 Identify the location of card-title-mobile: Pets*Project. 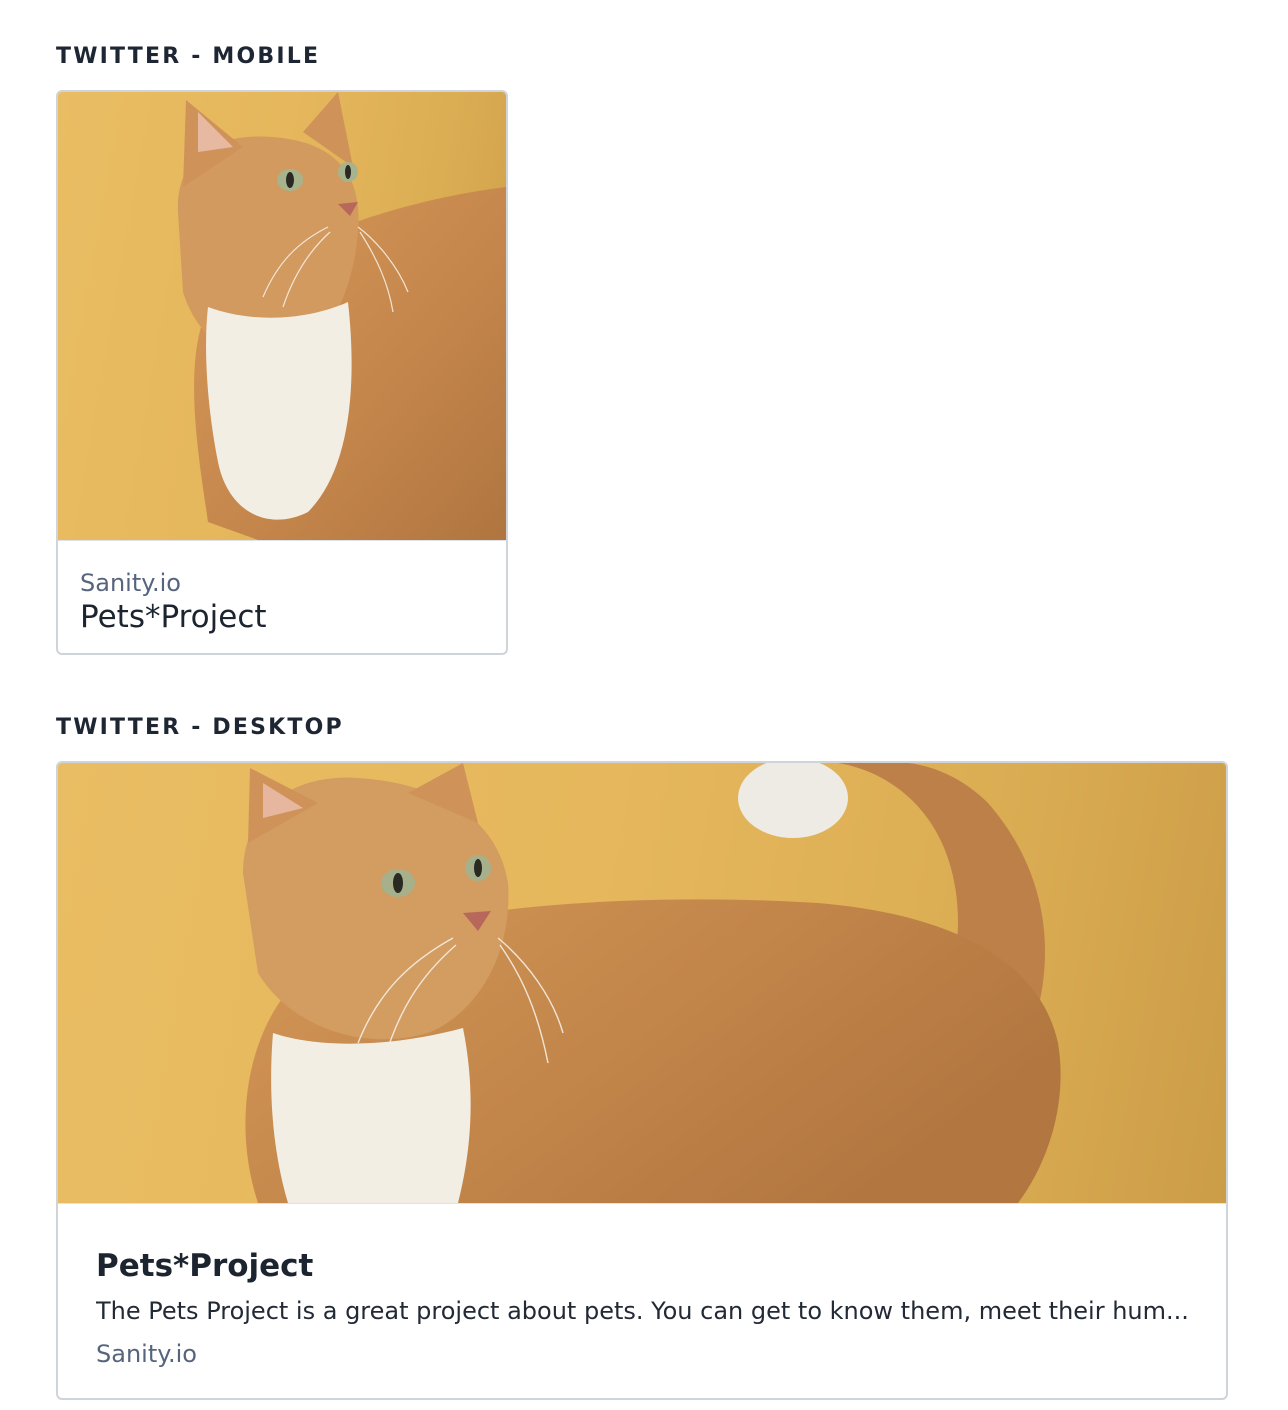
(173, 617).